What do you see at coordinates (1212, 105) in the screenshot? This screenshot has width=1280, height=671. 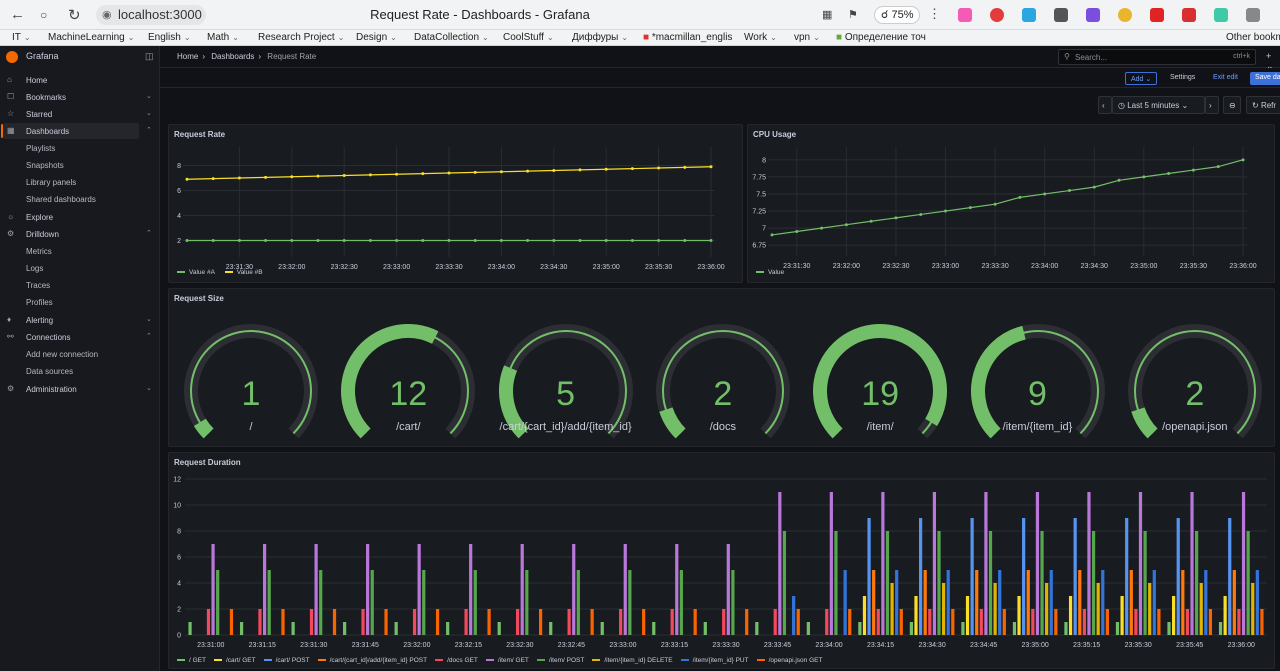 I see `time-forward-button: ›` at bounding box center [1212, 105].